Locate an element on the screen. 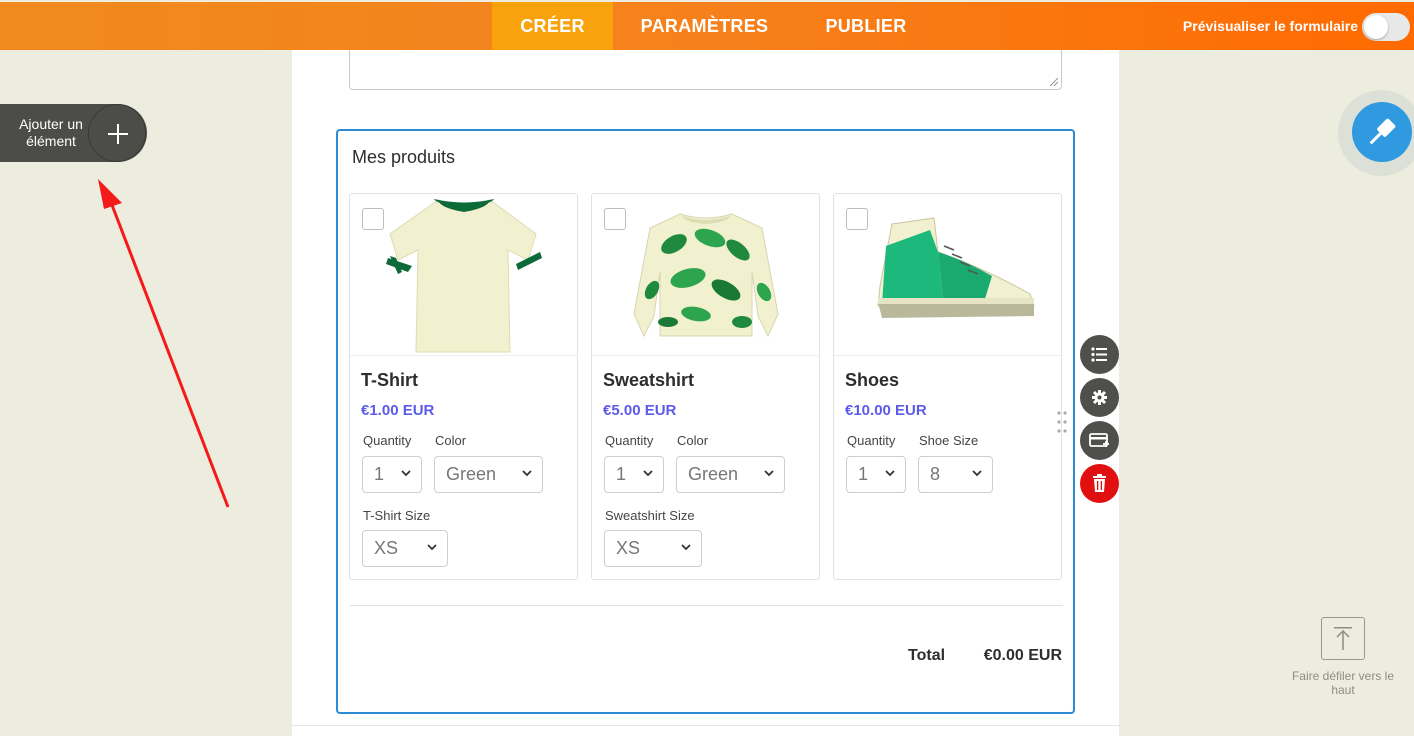 Image resolution: width=1414 pixels, height=736 pixels. settings-button is located at coordinates (1099, 397).